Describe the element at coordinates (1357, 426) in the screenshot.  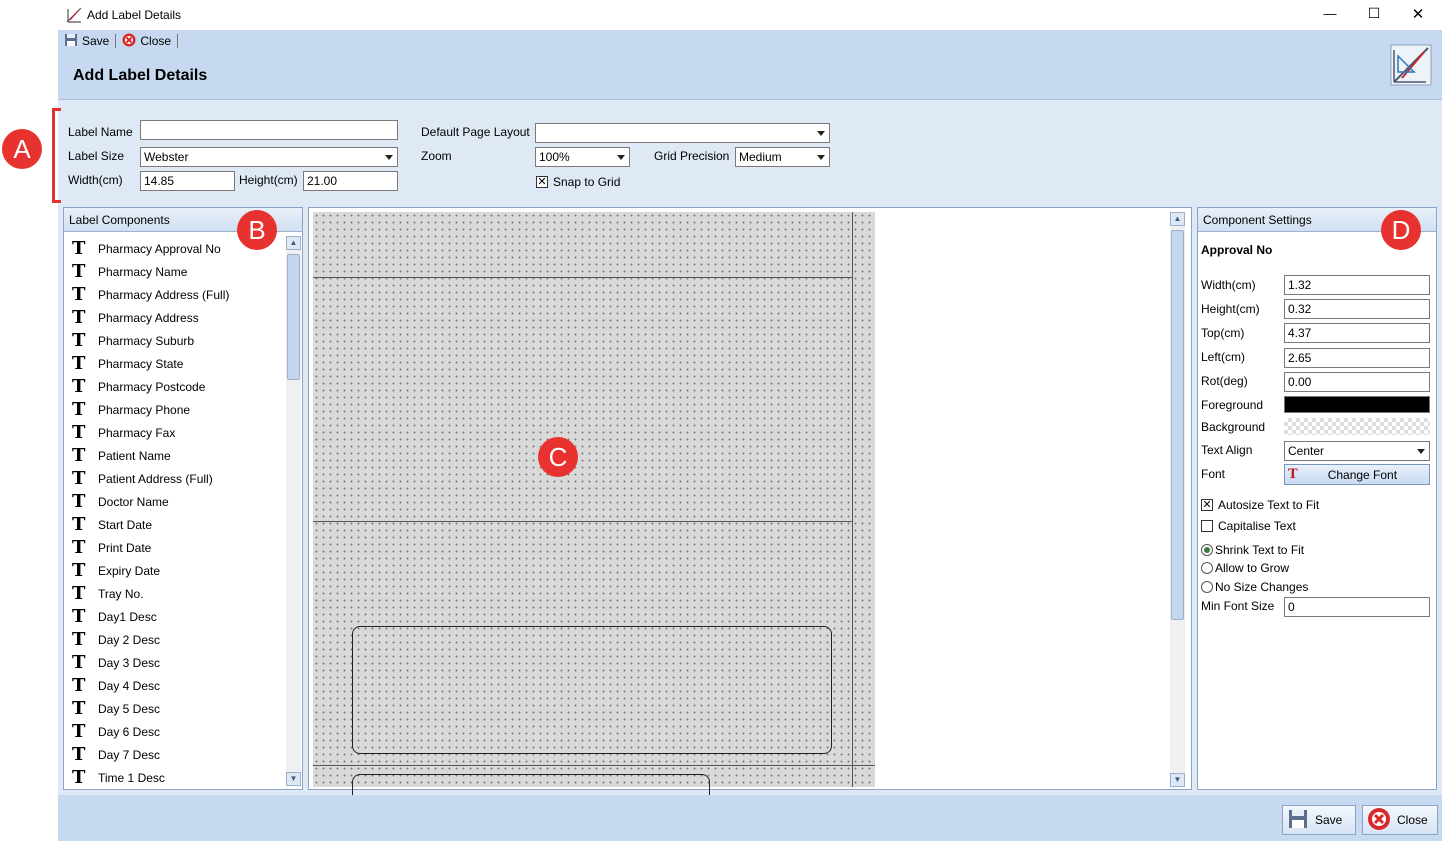
I see `background-color-swatch` at that location.